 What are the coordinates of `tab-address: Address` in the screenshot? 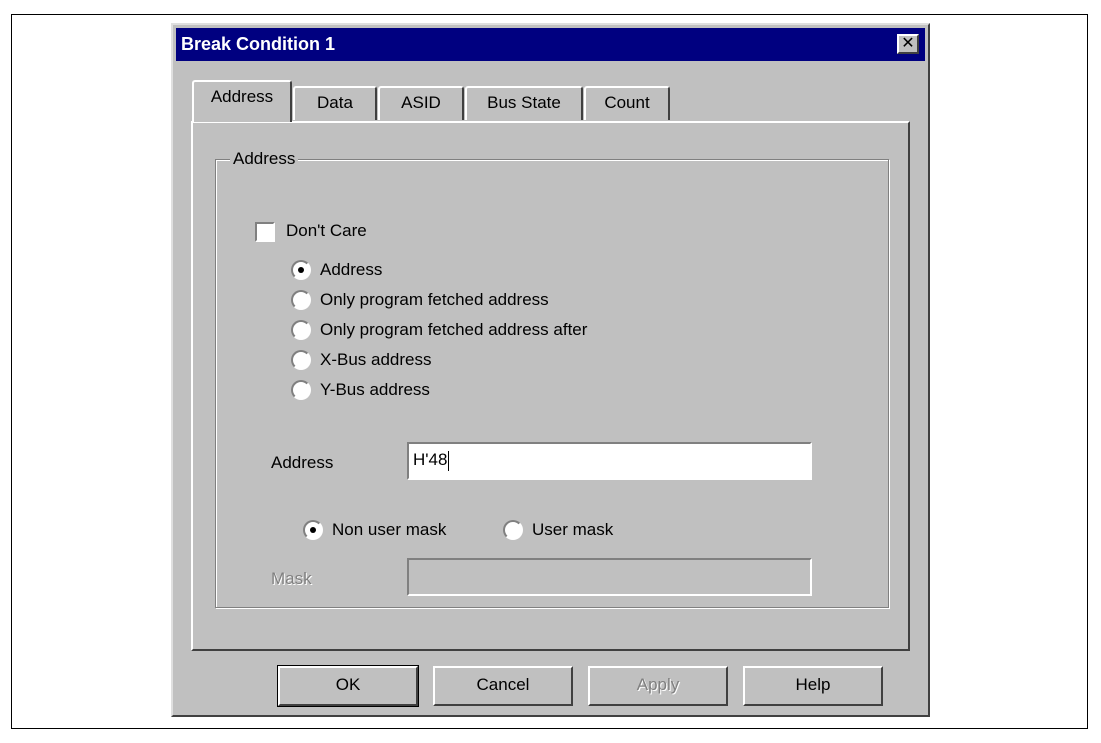 It's located at (242, 101).